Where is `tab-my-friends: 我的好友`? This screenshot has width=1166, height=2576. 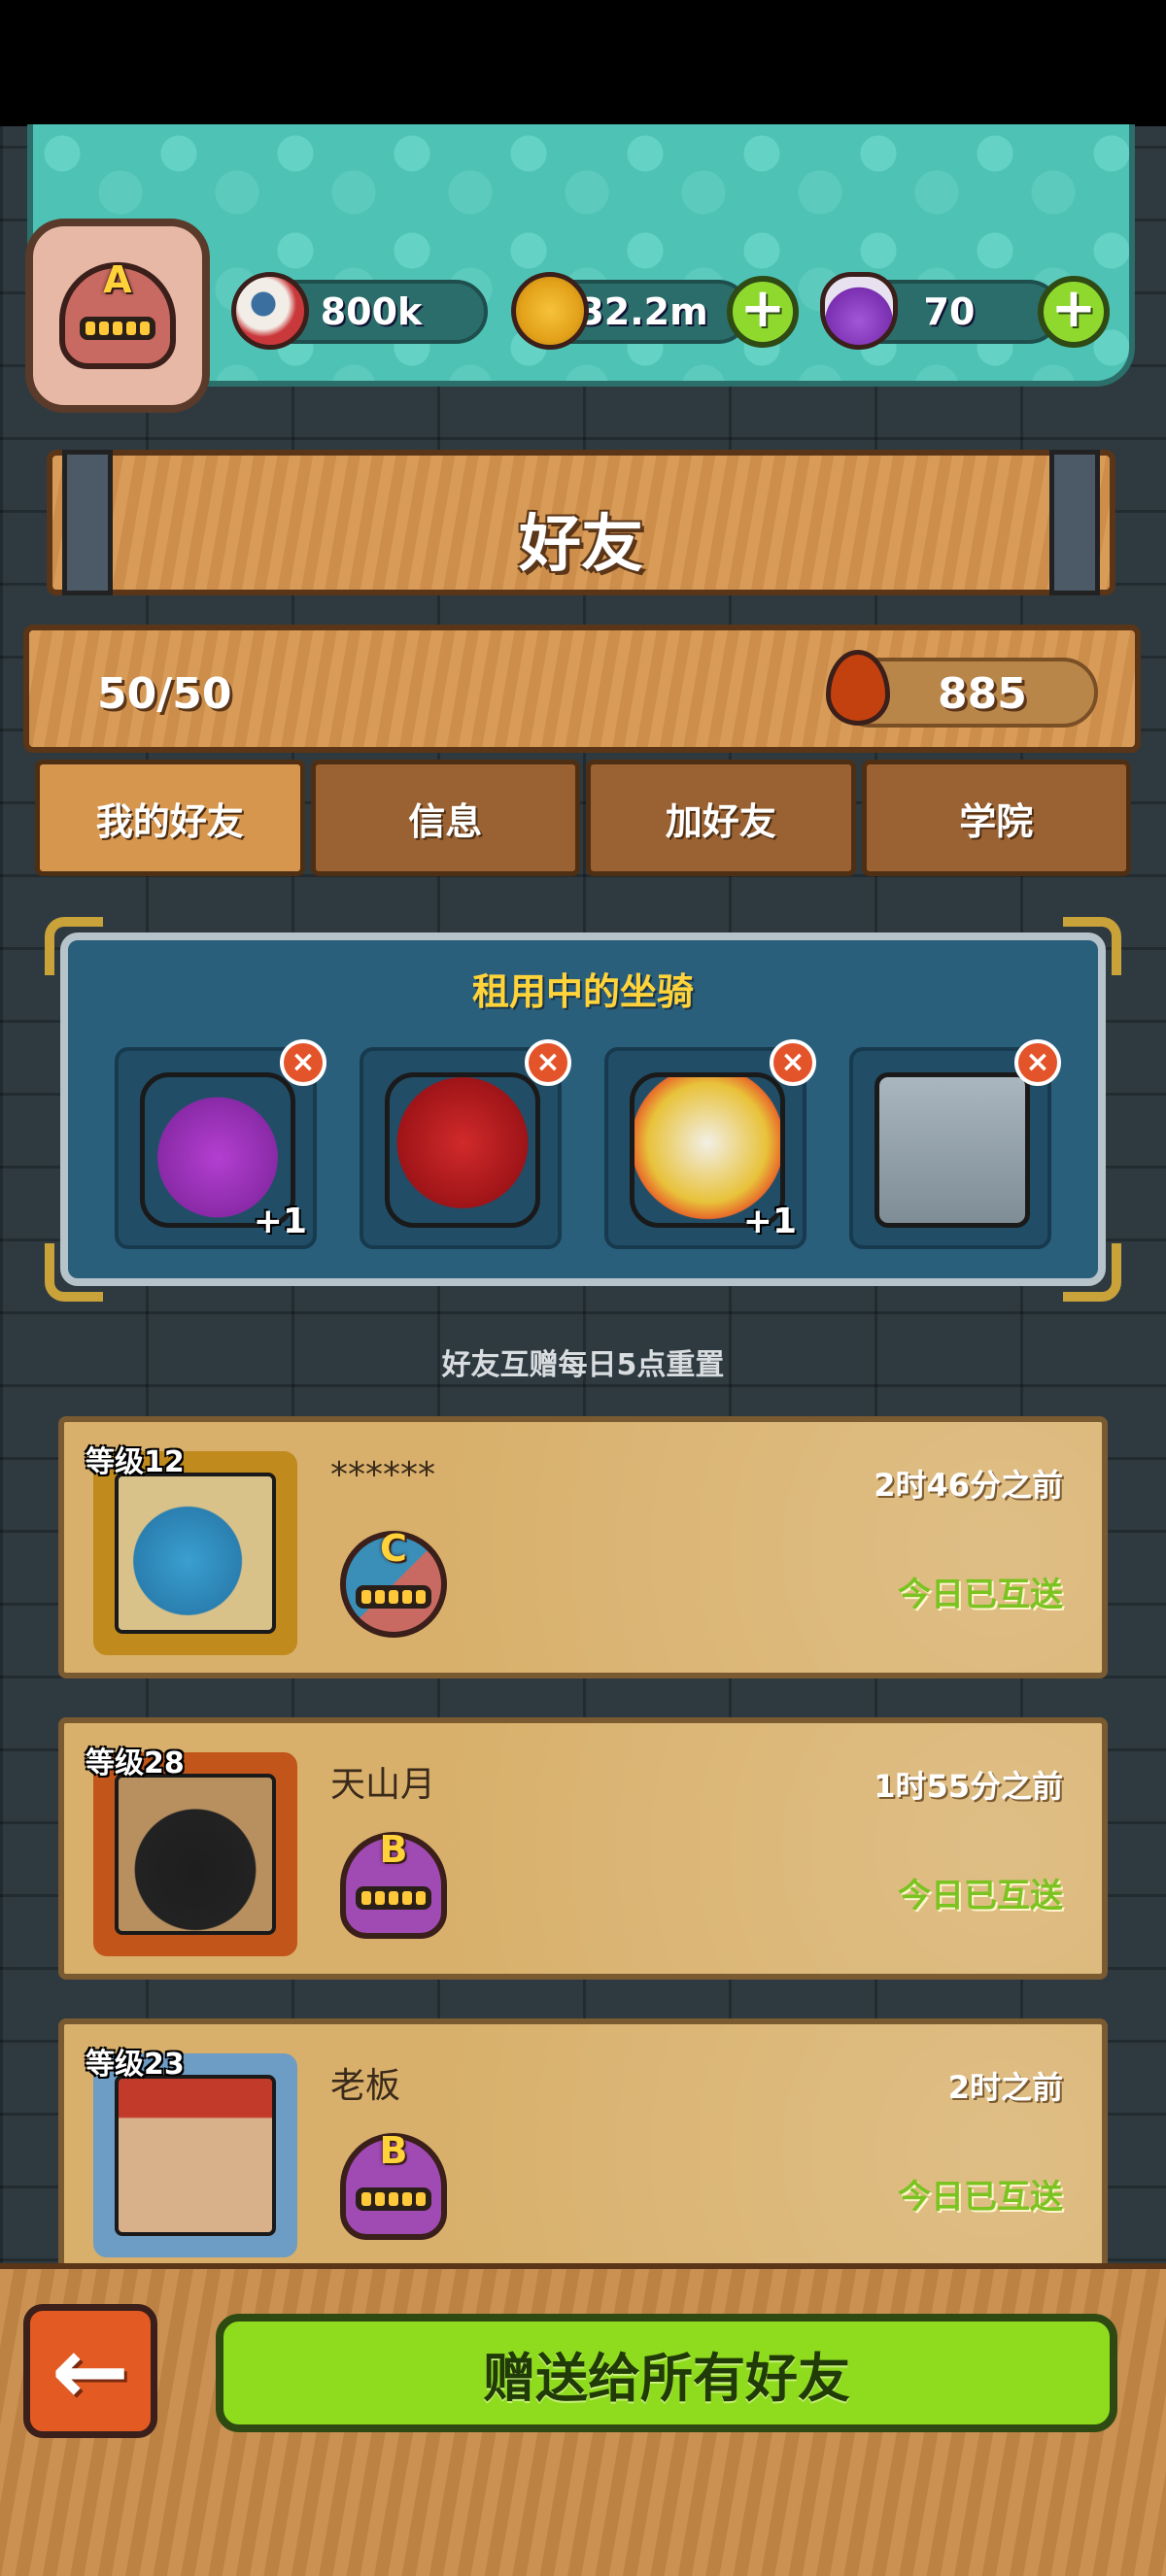
tab-my-friends: 我的好友 is located at coordinates (170, 818).